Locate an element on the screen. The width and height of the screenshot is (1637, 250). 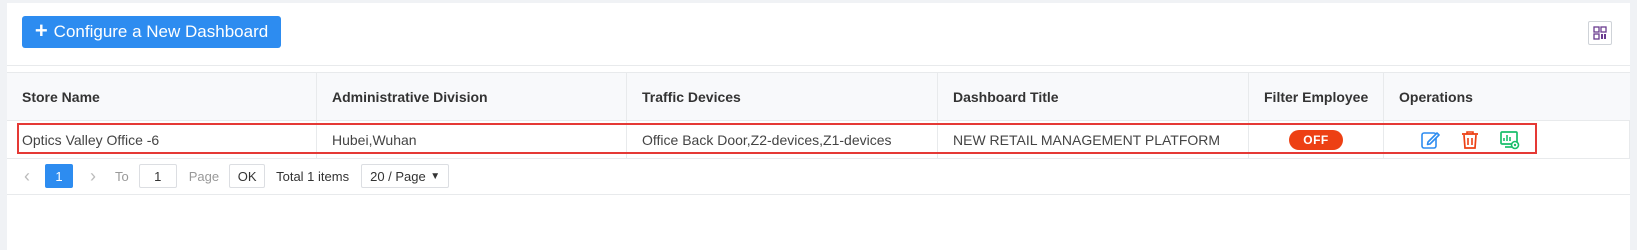
column-header-operations: Operations is located at coordinates (1436, 96).